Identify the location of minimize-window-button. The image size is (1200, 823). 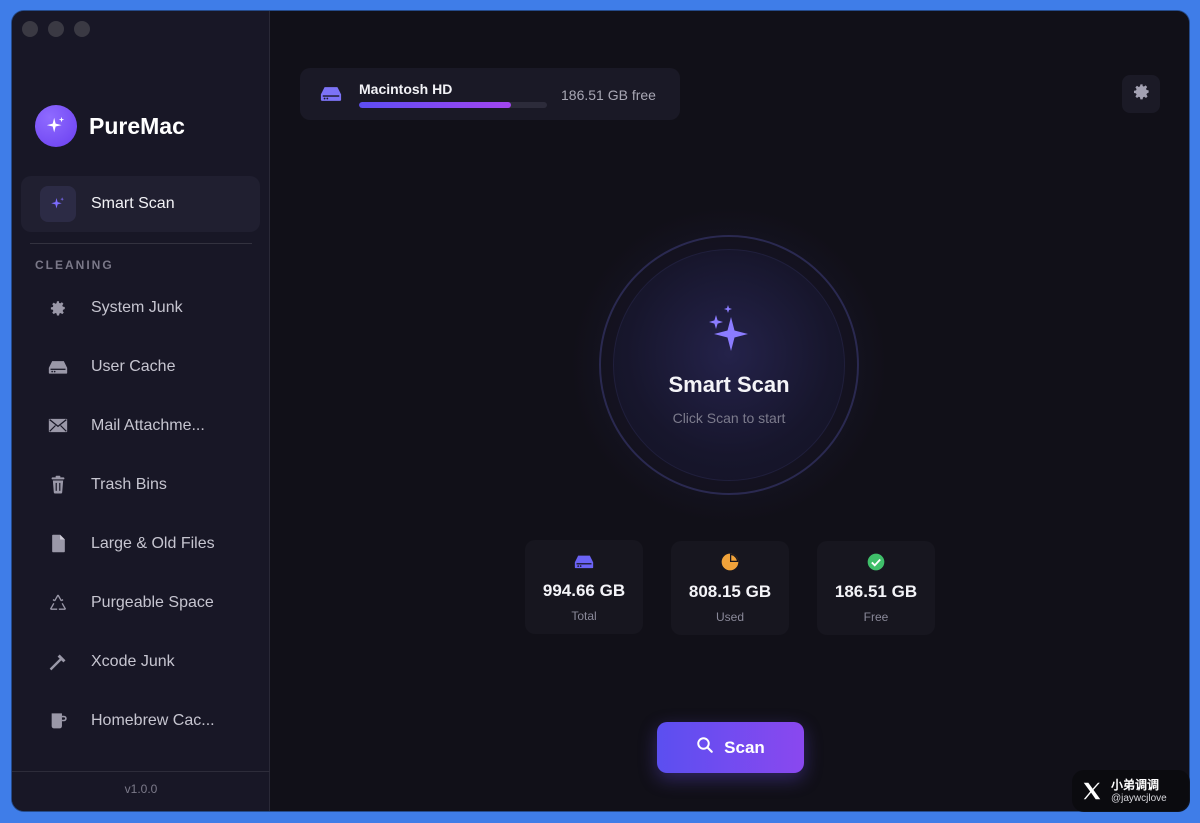
(56, 29).